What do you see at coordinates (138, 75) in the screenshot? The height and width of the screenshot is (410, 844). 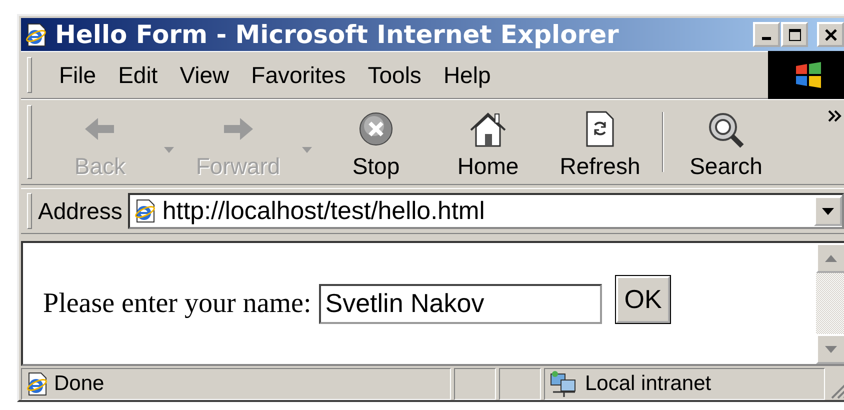 I see `menu-item: Edit` at bounding box center [138, 75].